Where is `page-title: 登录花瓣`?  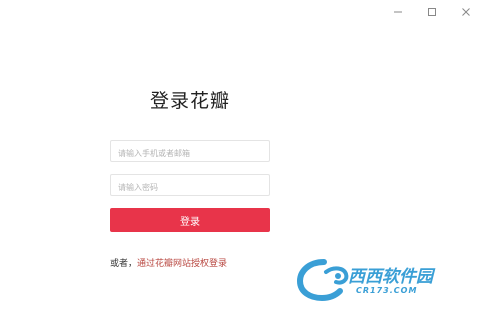
page-title: 登录花瓣 is located at coordinates (189, 101).